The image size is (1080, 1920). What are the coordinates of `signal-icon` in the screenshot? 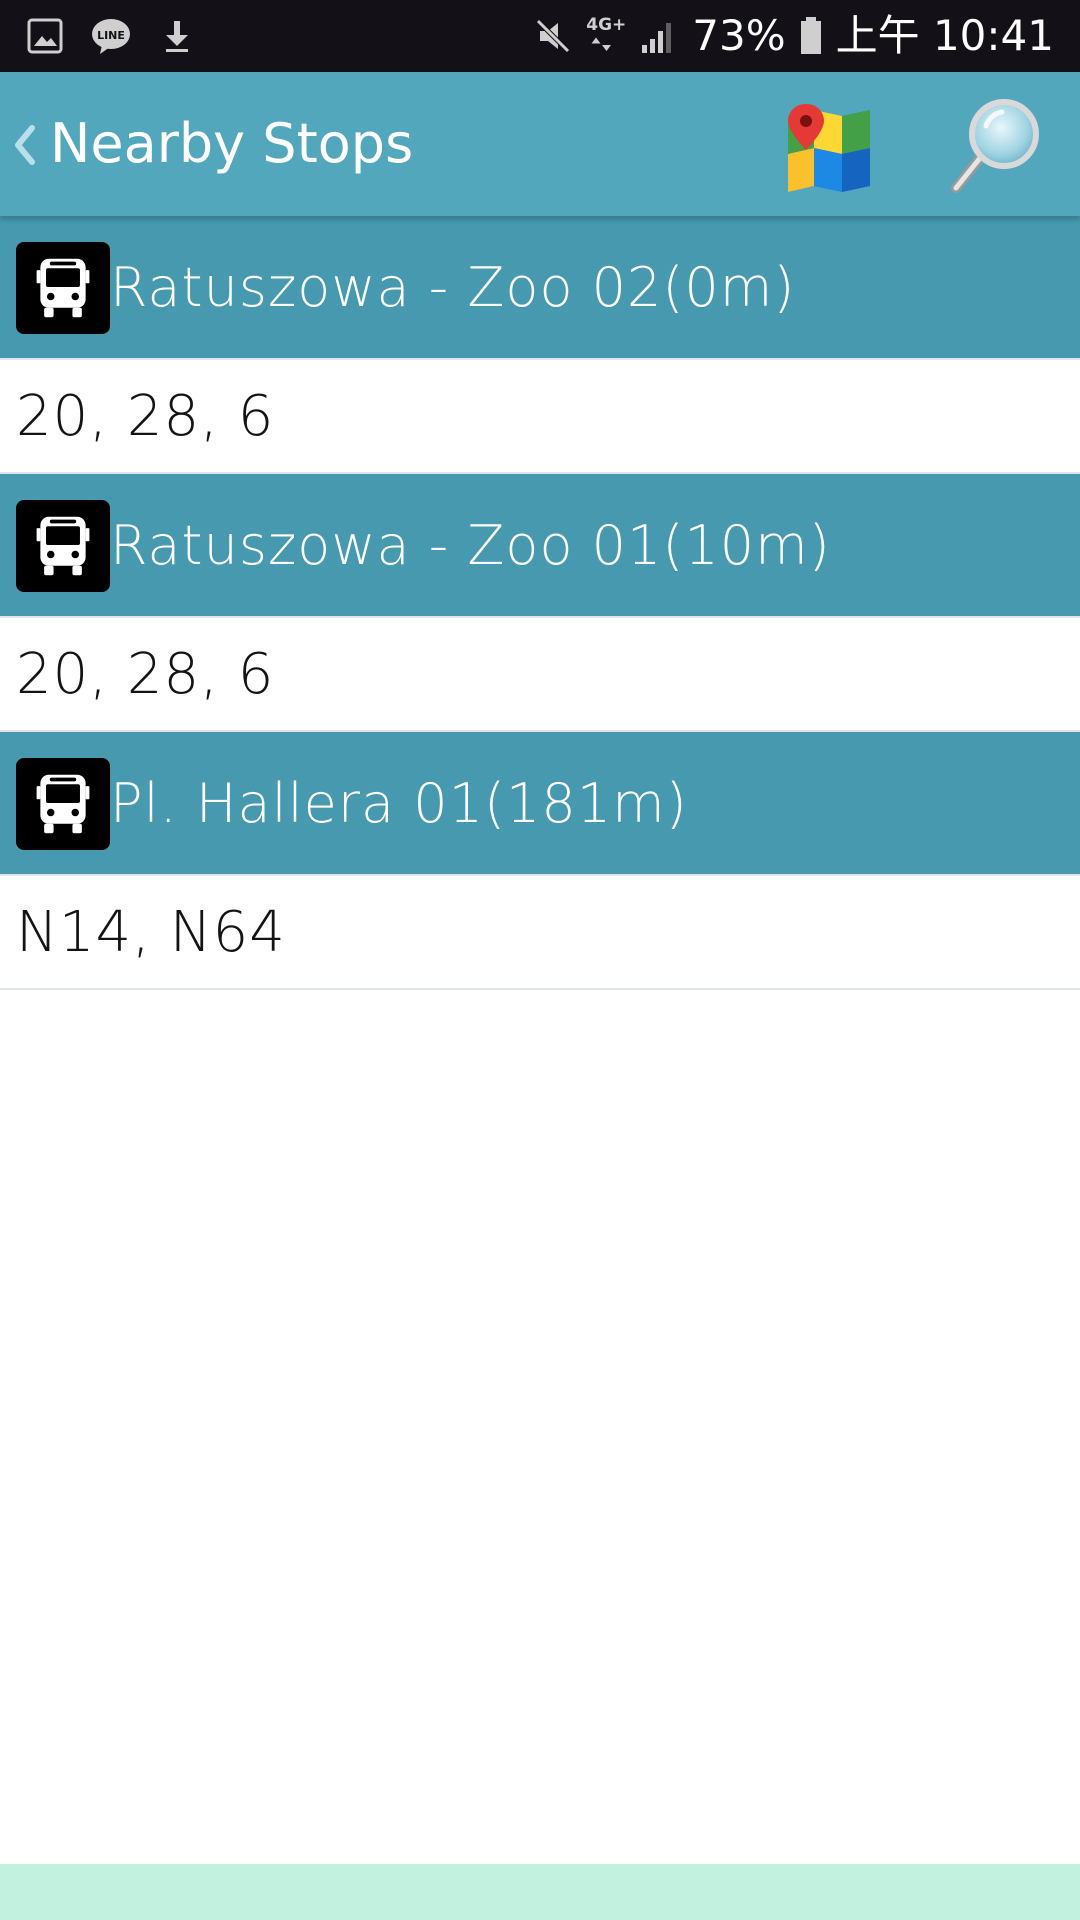 It's located at (657, 38).